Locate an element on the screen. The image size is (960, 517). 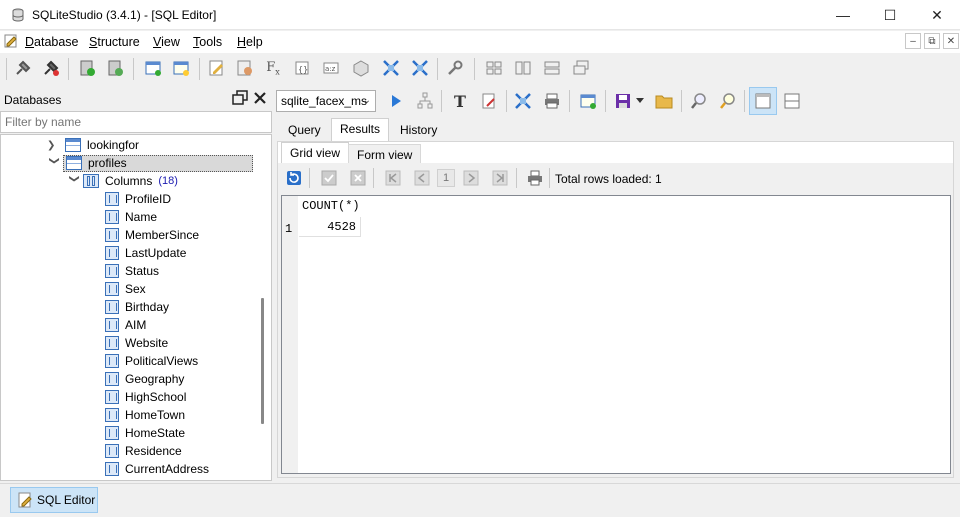
next-page-icon is located at coordinates (471, 178).